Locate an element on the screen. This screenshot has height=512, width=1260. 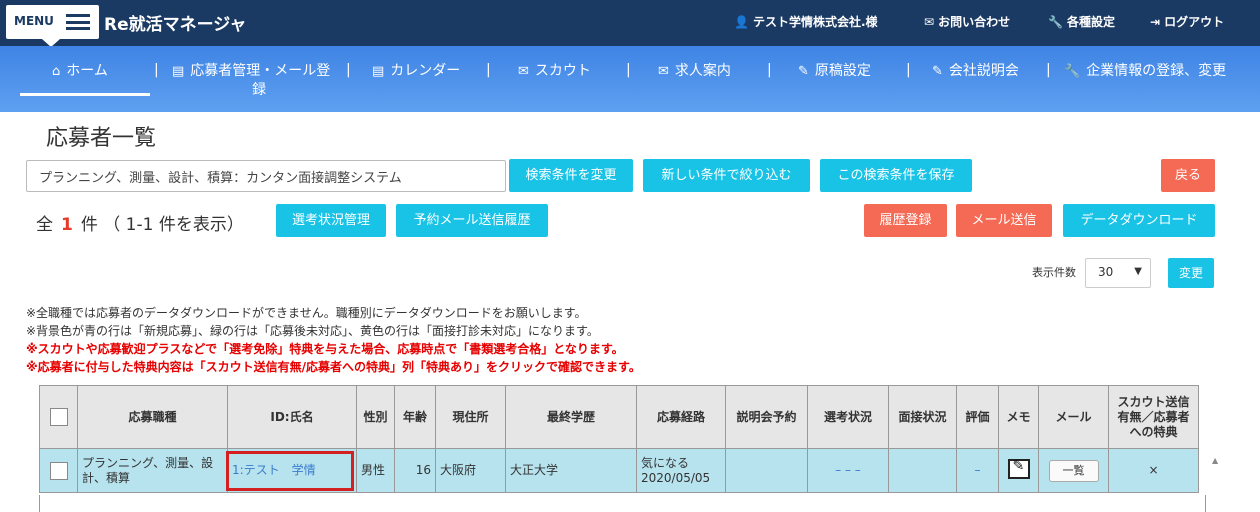
col-seminar: 説明会予約 is located at coordinates (766, 417).